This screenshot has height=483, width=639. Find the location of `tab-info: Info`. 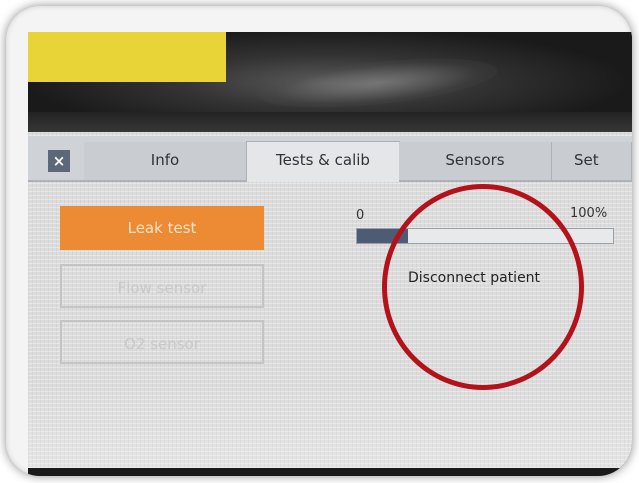

tab-info: Info is located at coordinates (165, 161).